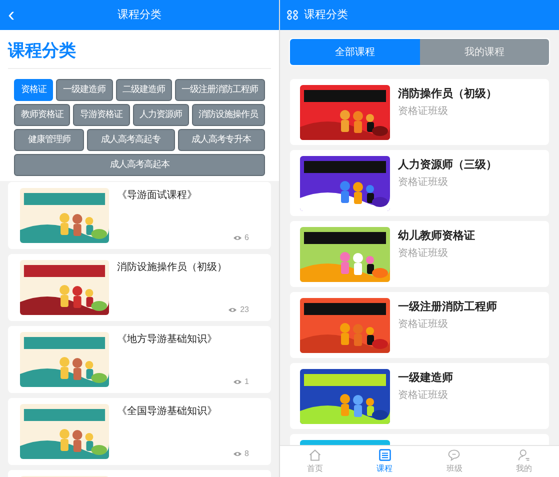 This screenshot has width=559, height=477. I want to click on course-card: 消防设施操作员（初级） 23, so click(139, 287).